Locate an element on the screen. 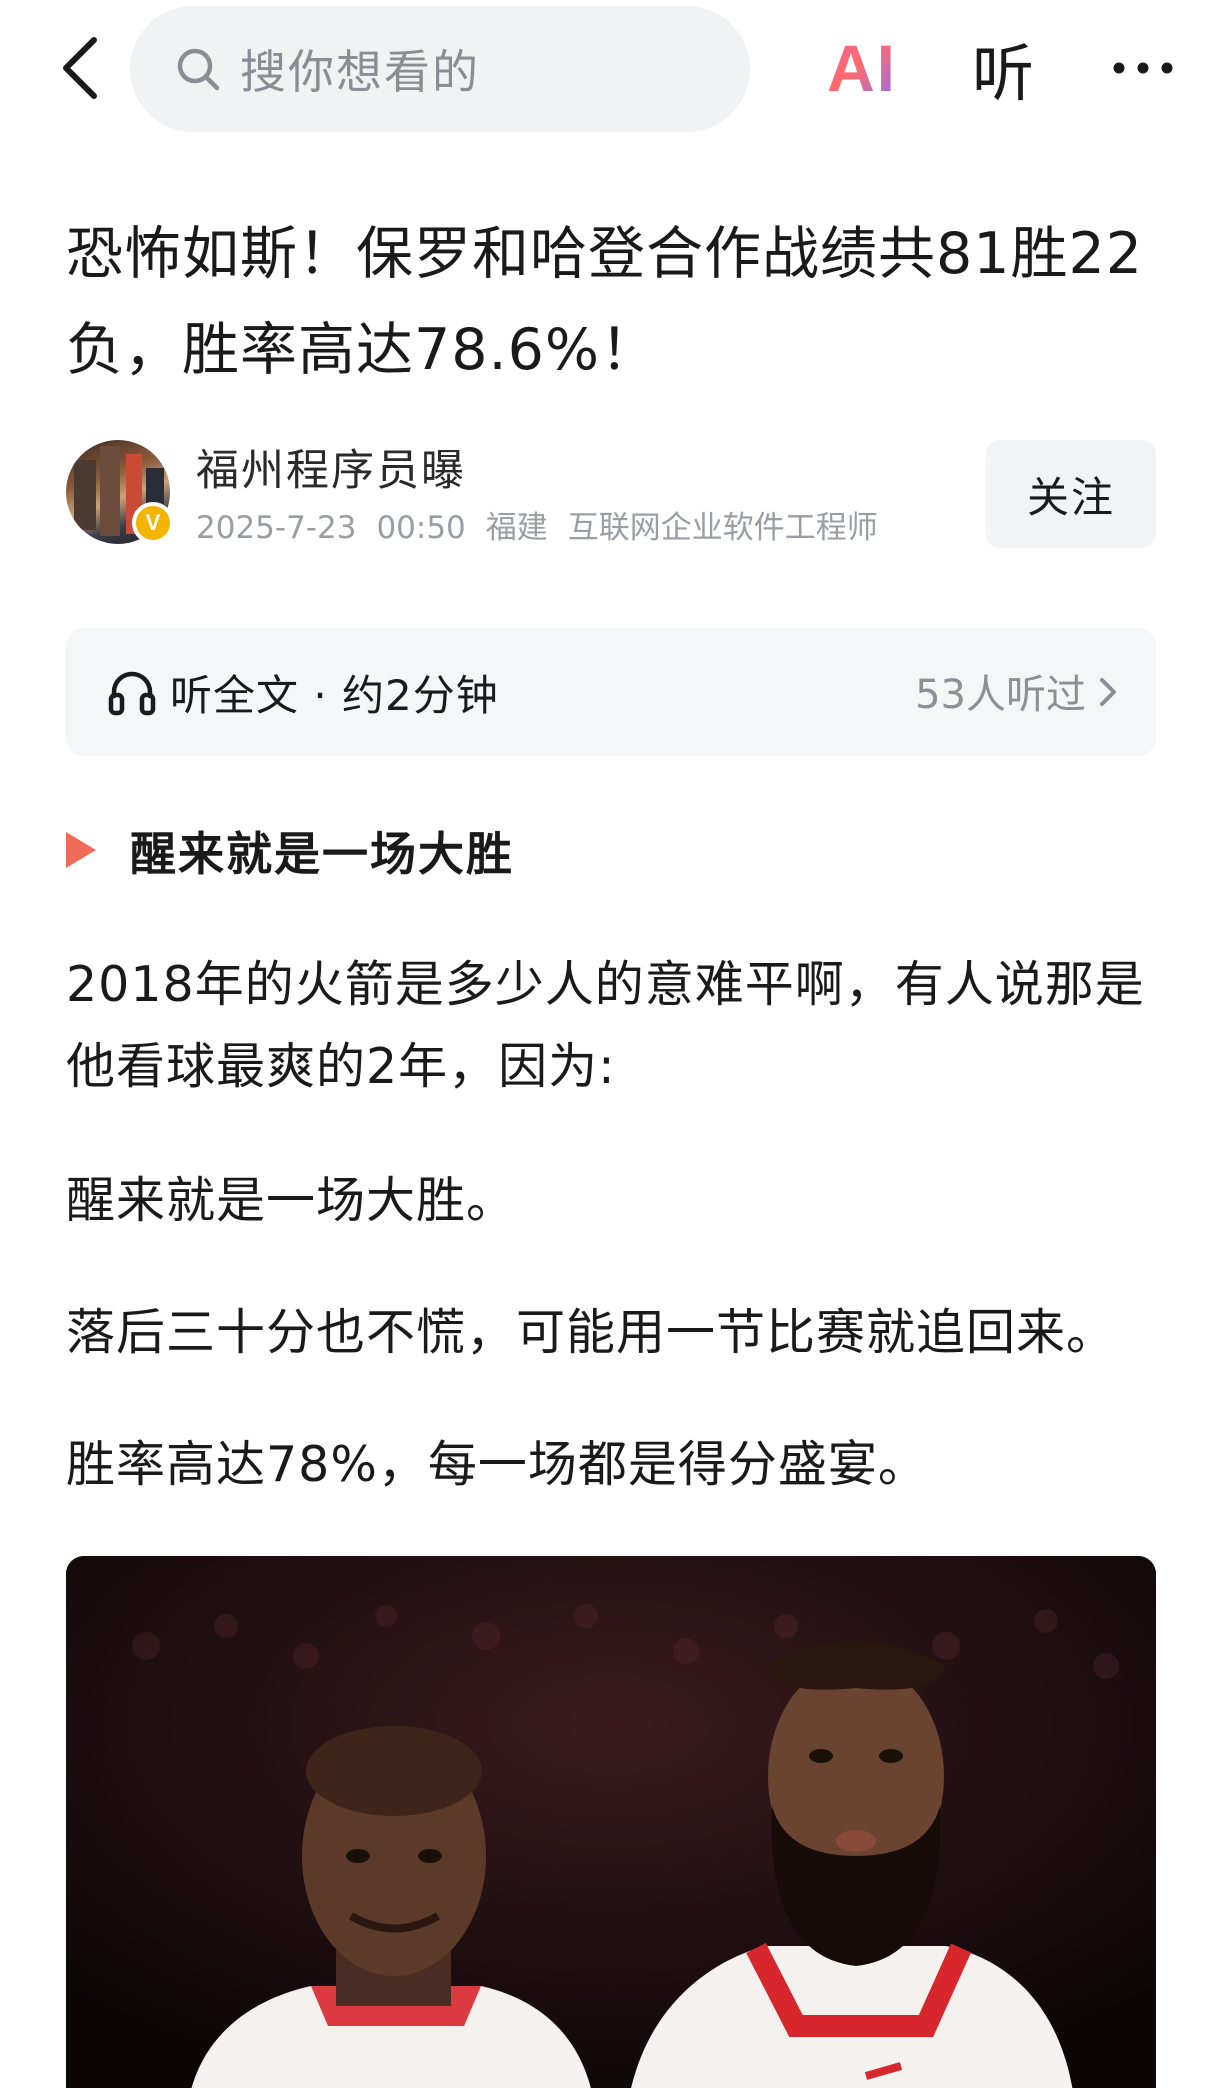 The height and width of the screenshot is (2088, 1220). listen-label: 听全文 · 约2分钟 is located at coordinates (334, 695).